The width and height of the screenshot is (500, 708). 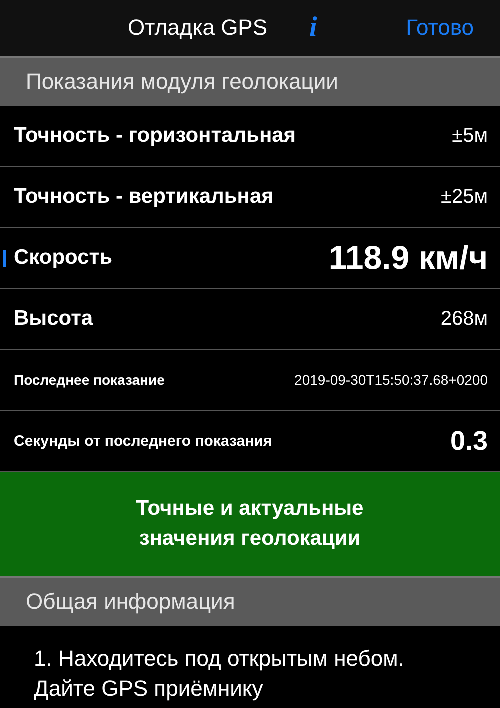 I want to click on reading-value: ±5м, so click(x=470, y=136).